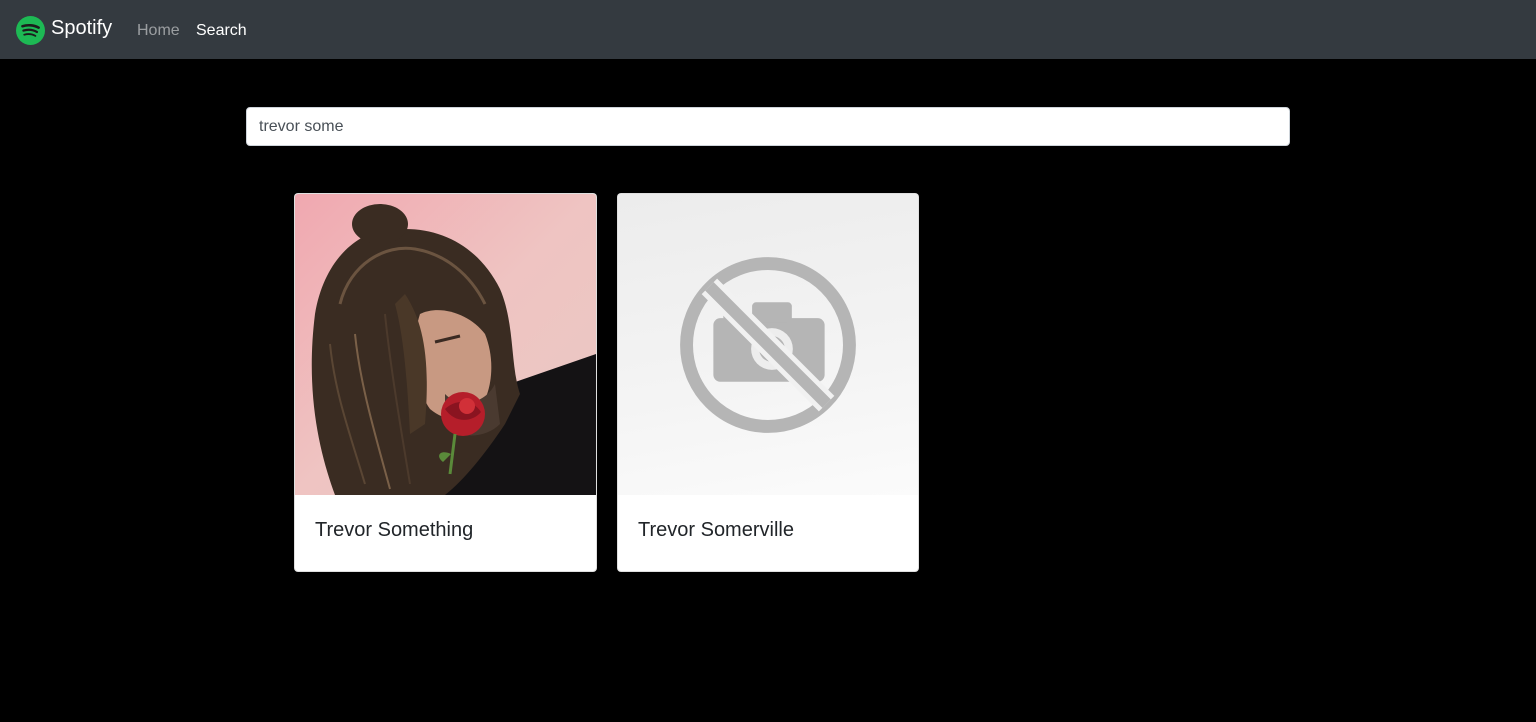 This screenshot has height=722, width=1536. What do you see at coordinates (768, 126) in the screenshot?
I see `search-input` at bounding box center [768, 126].